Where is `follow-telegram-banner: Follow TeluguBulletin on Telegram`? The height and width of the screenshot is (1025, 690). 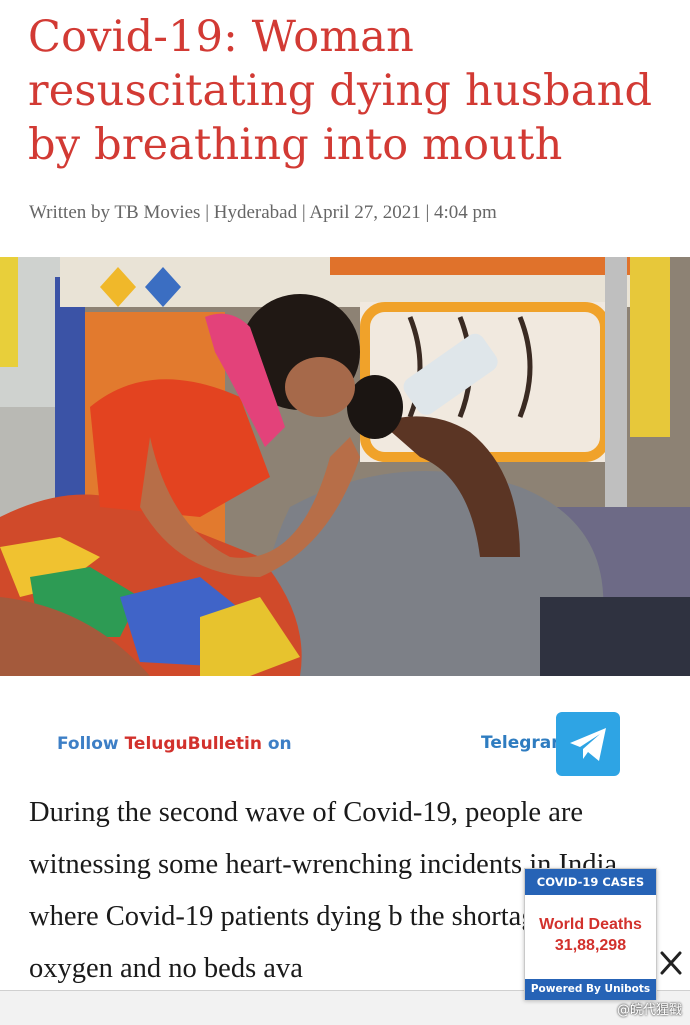 follow-telegram-banner: Follow TeluguBulletin on Telegram is located at coordinates (345, 745).